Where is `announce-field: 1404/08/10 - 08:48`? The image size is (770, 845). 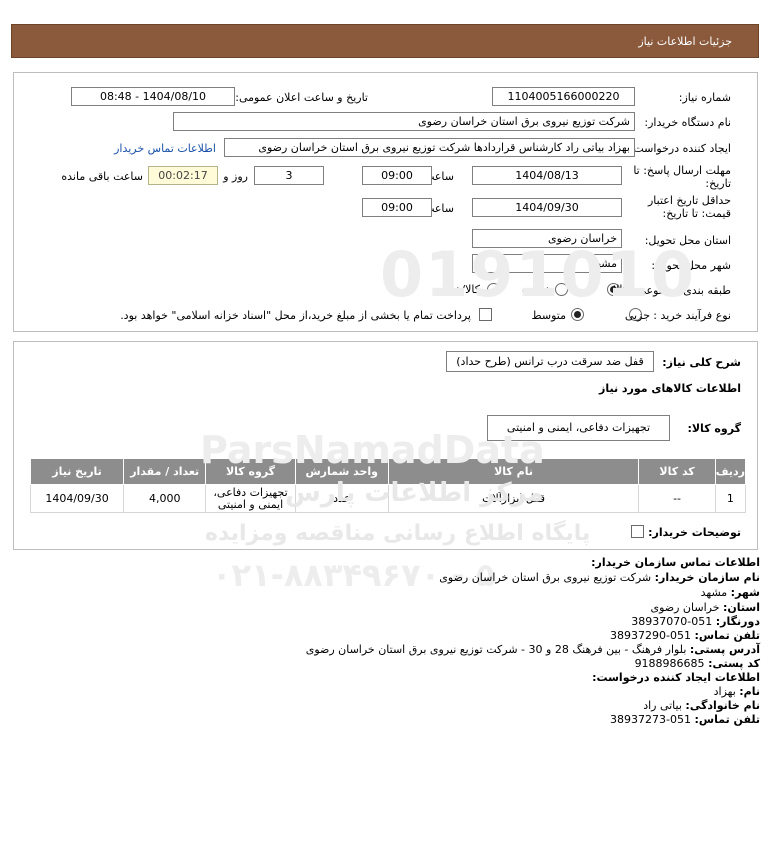 announce-field: 1404/08/10 - 08:48 is located at coordinates (153, 96).